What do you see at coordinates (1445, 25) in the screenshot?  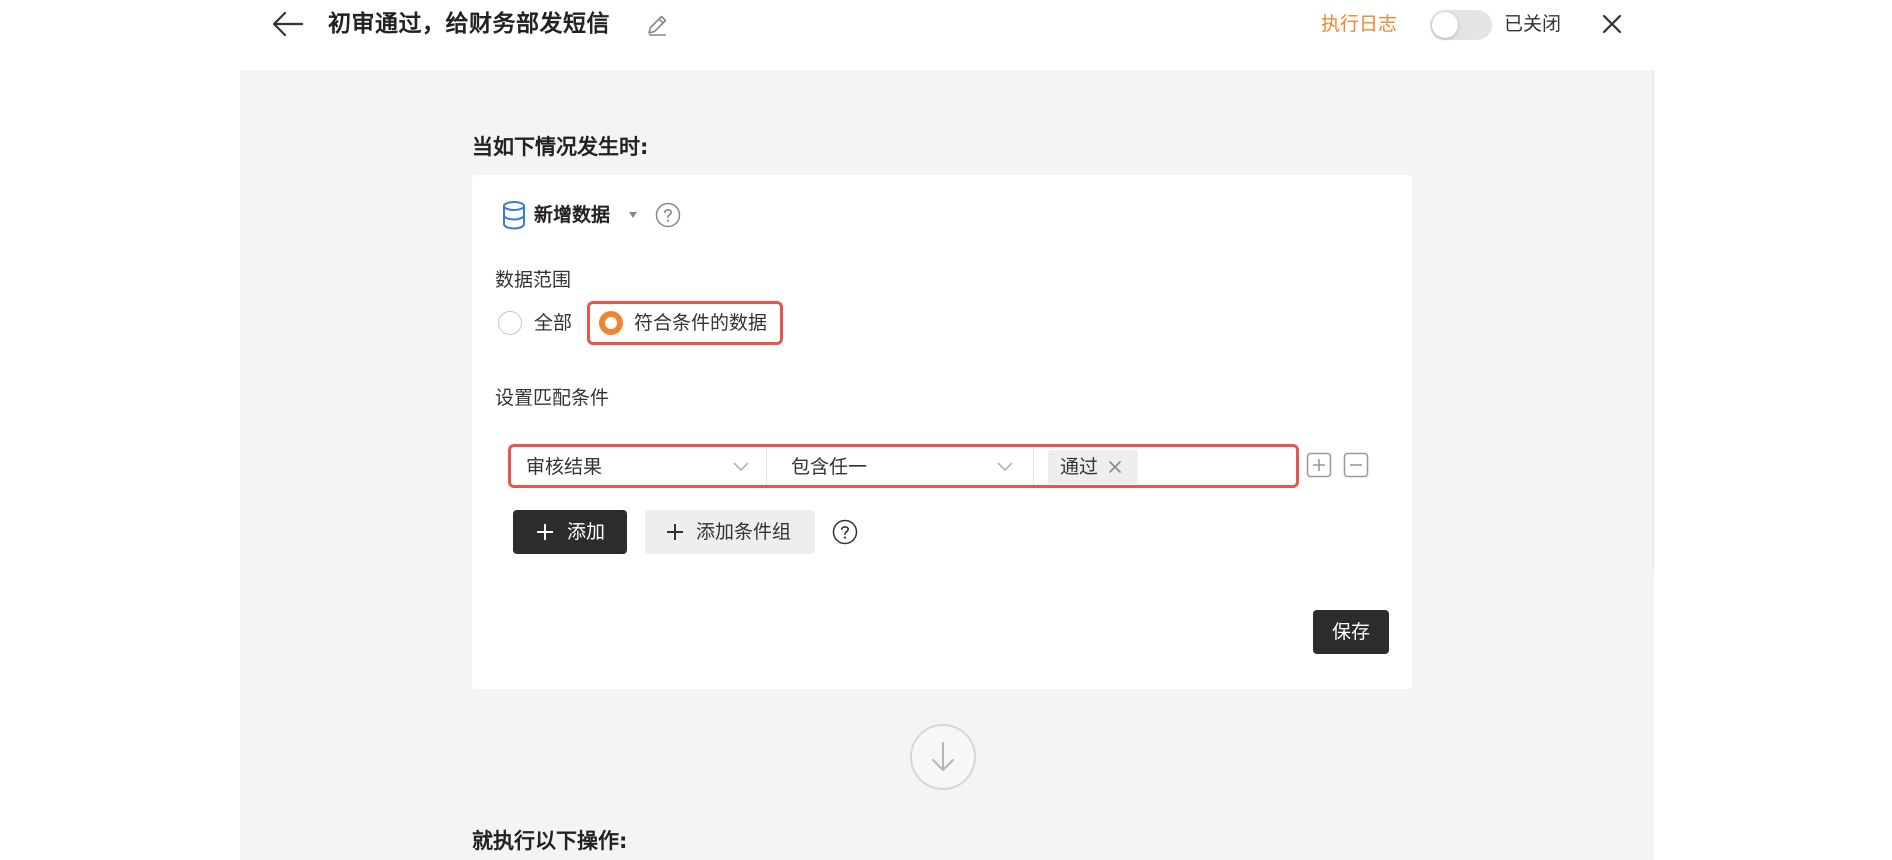 I see `toggle-knob` at bounding box center [1445, 25].